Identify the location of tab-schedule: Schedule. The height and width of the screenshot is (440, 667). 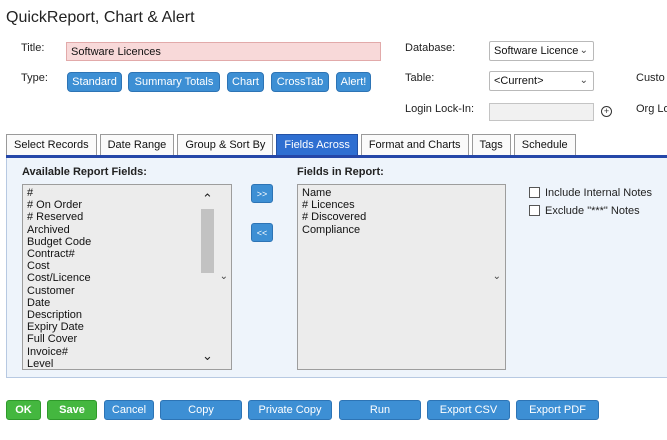
(544, 145).